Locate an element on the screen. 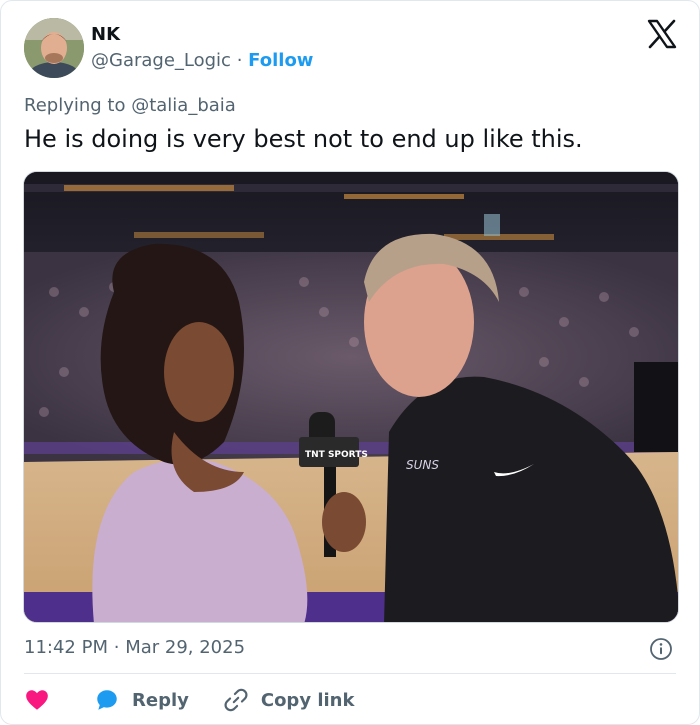  tweet-timestamp: 11:42 PM · Mar 29, 2025 is located at coordinates (134, 647).